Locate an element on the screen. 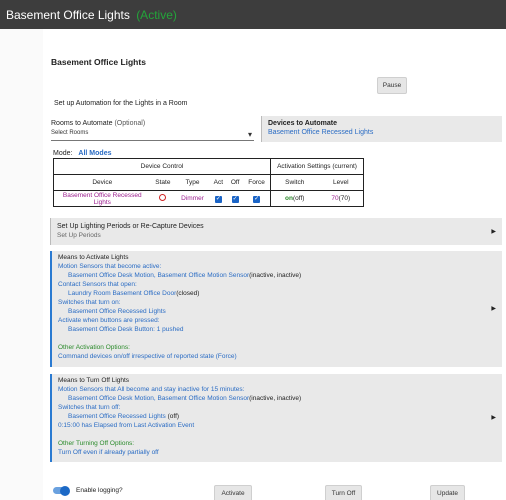 The image size is (506, 500). row-act: ✓ is located at coordinates (218, 198).